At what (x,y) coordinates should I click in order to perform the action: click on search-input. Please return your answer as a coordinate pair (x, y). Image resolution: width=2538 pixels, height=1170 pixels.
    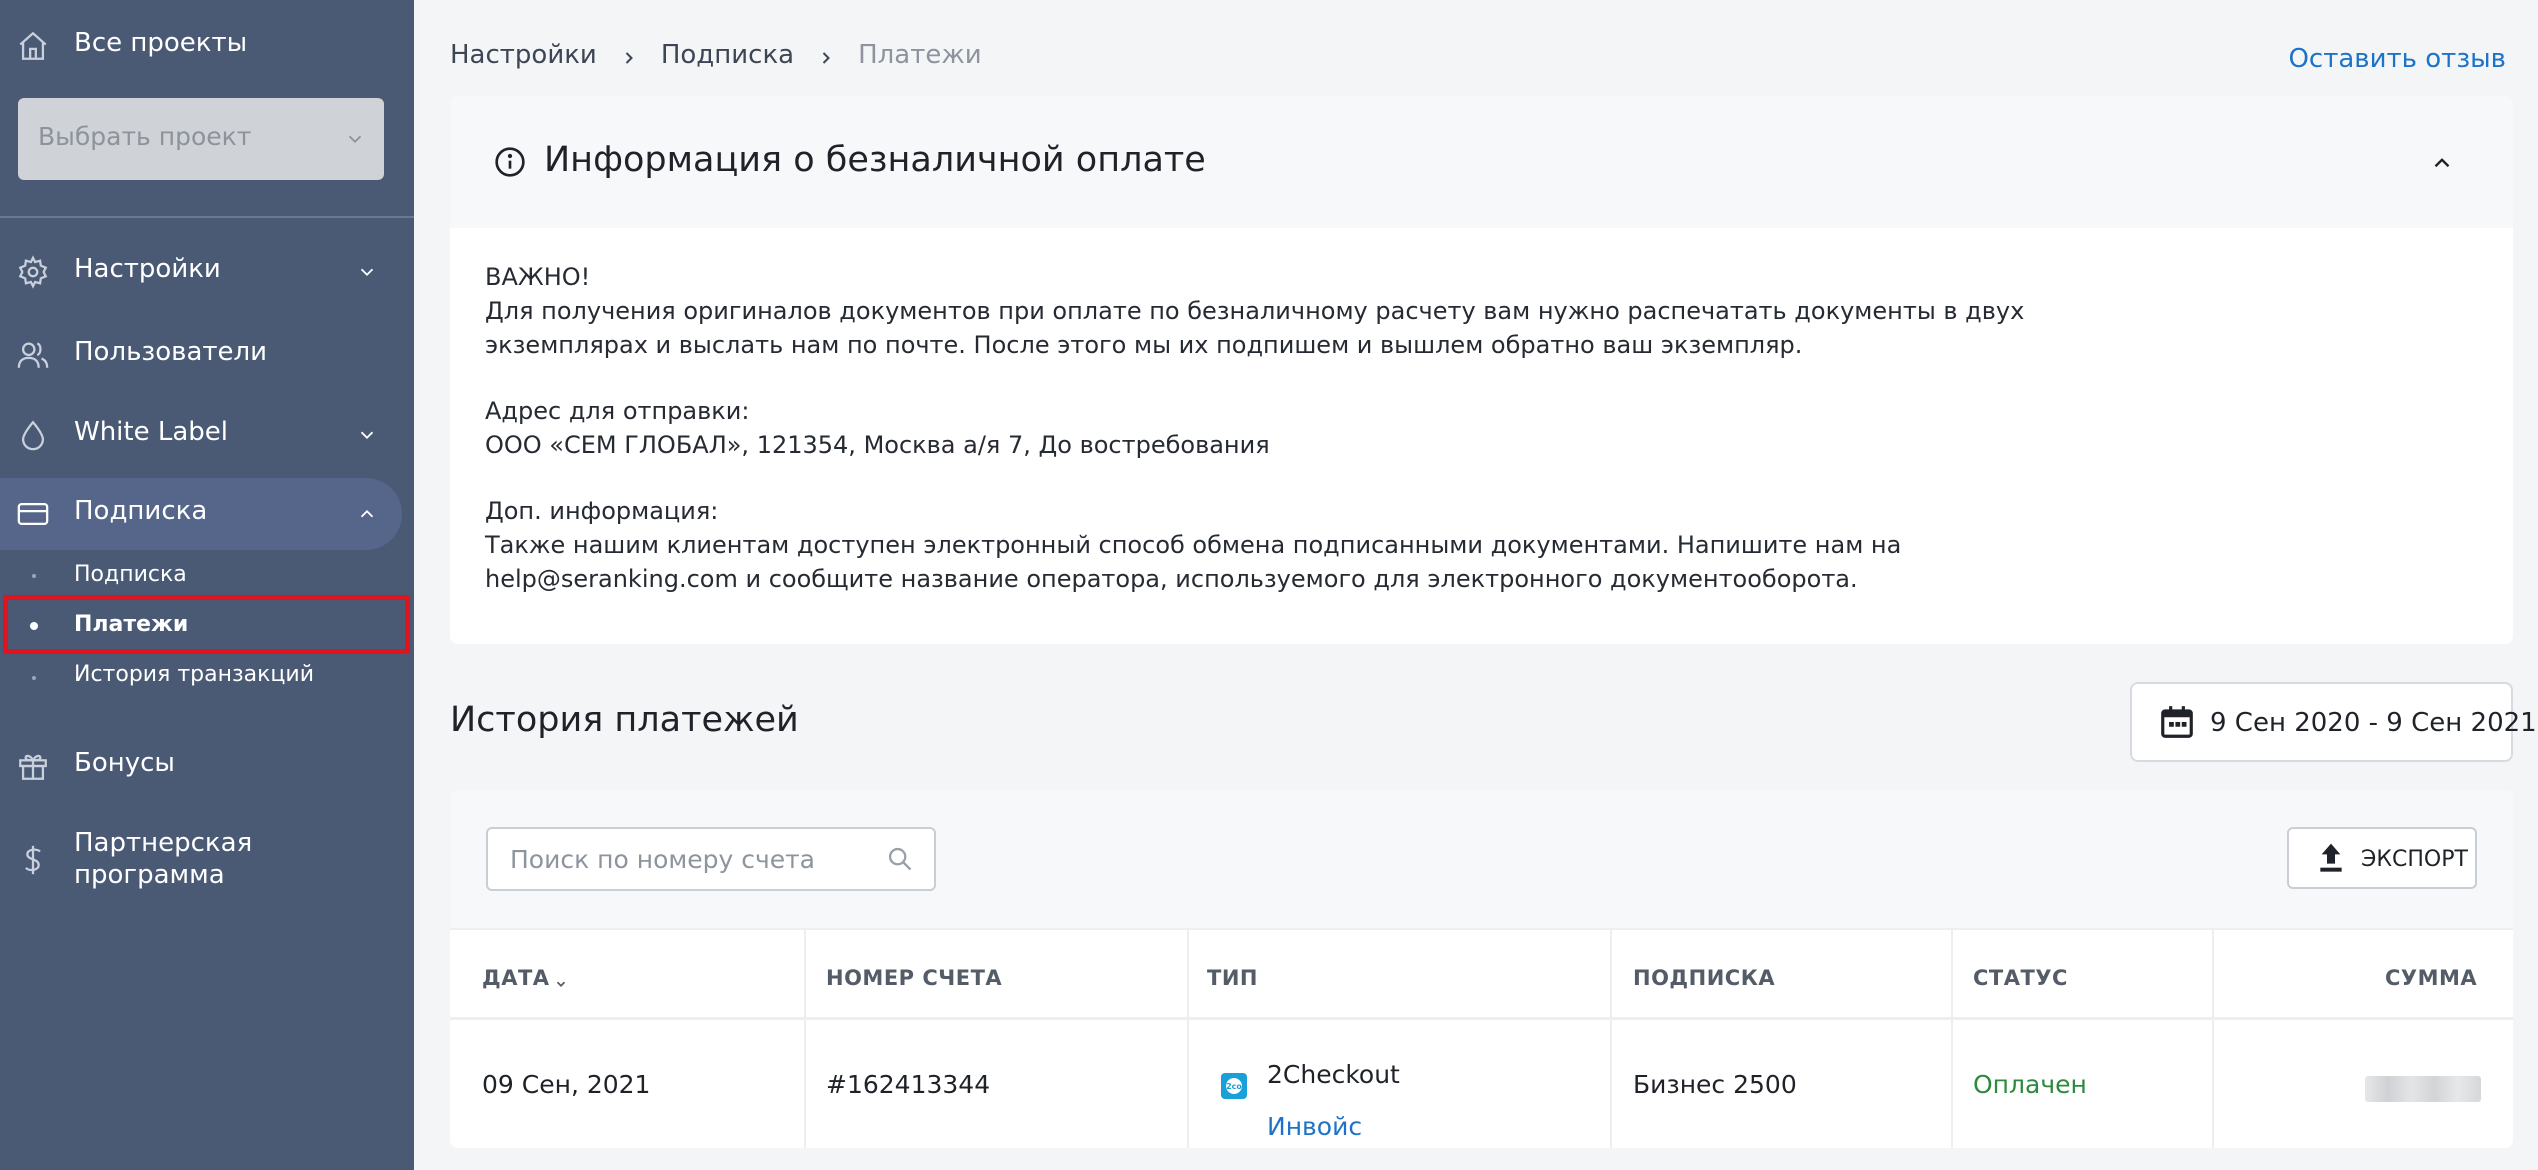
    Looking at the image, I should click on (690, 859).